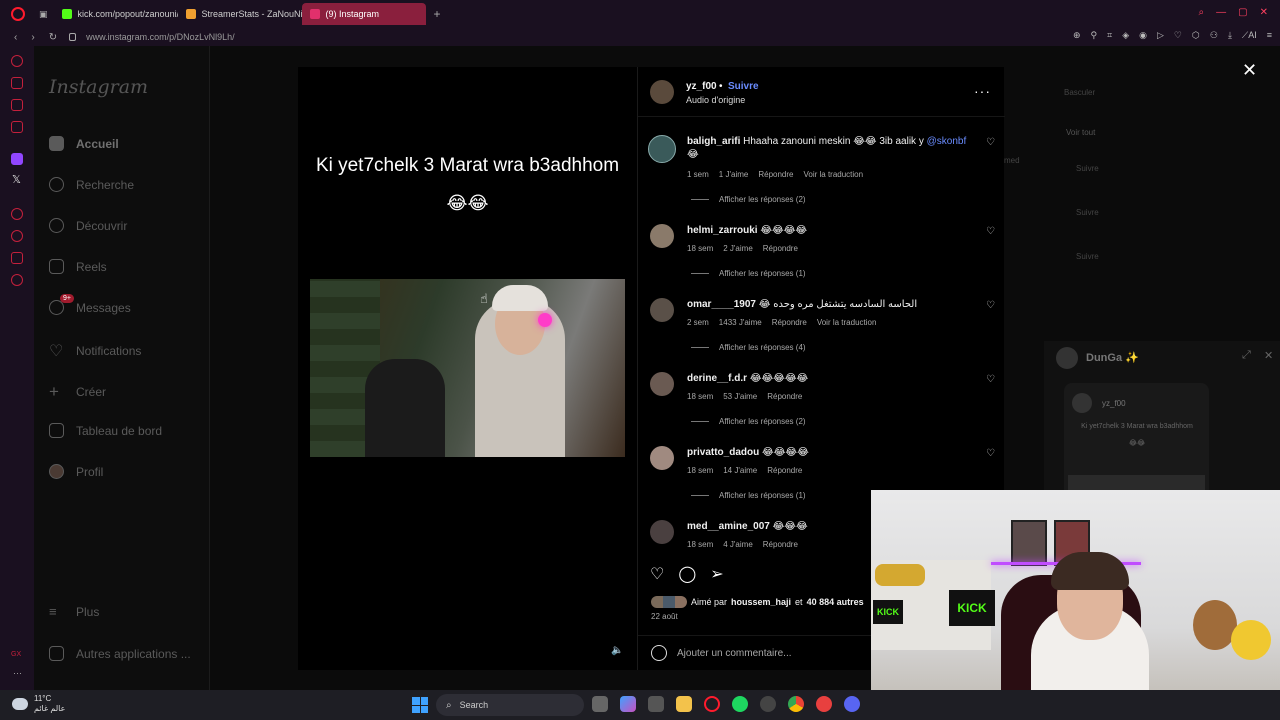  I want to click on comment-username: privatto_dadou, so click(723, 452).